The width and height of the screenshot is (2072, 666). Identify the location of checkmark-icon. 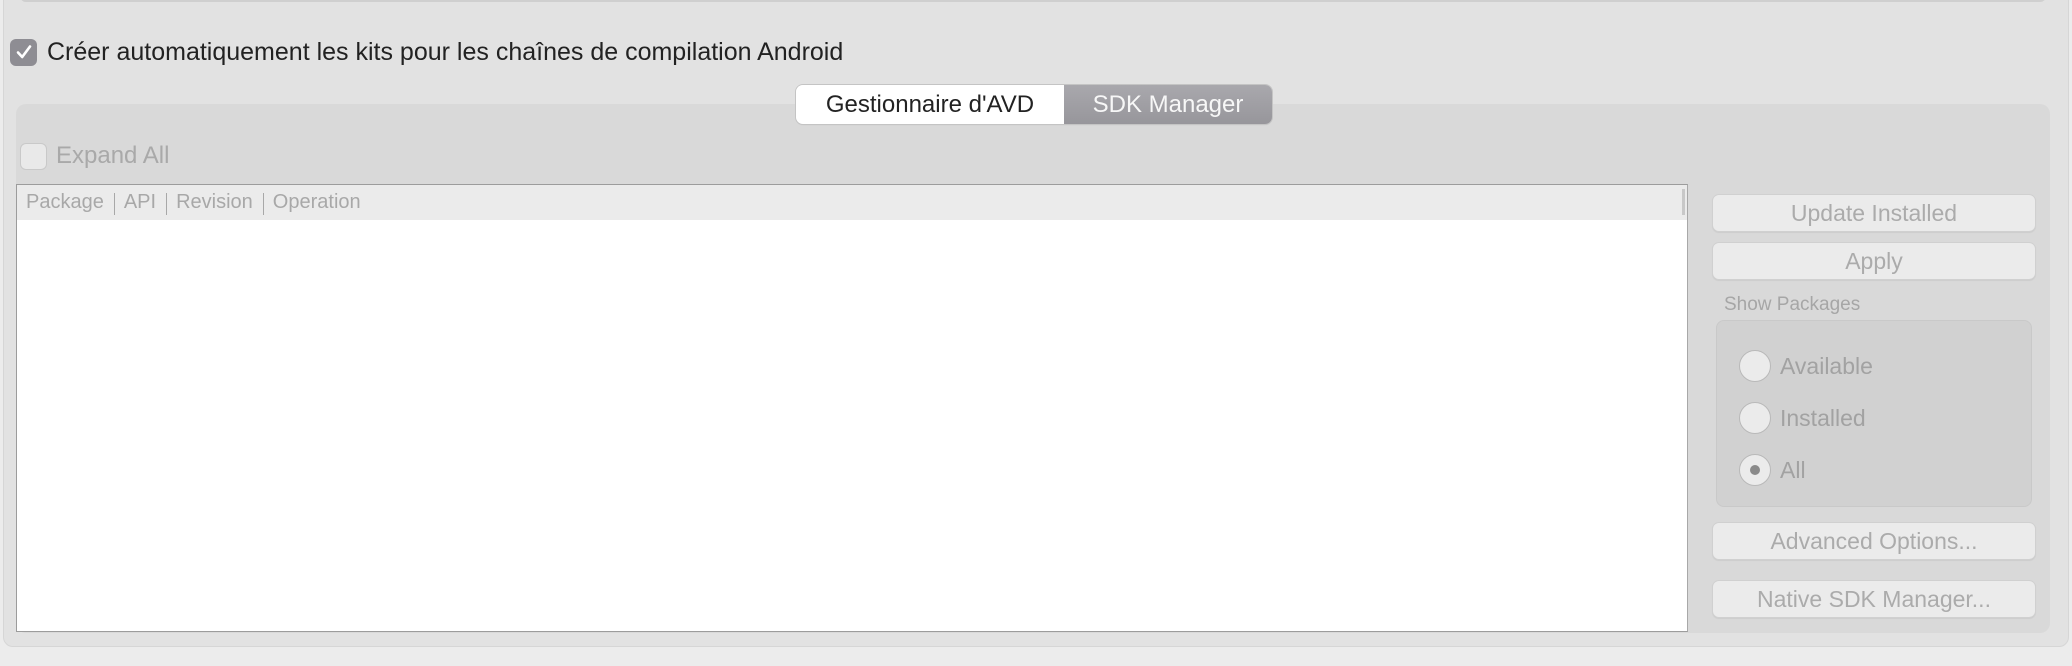
(23, 52).